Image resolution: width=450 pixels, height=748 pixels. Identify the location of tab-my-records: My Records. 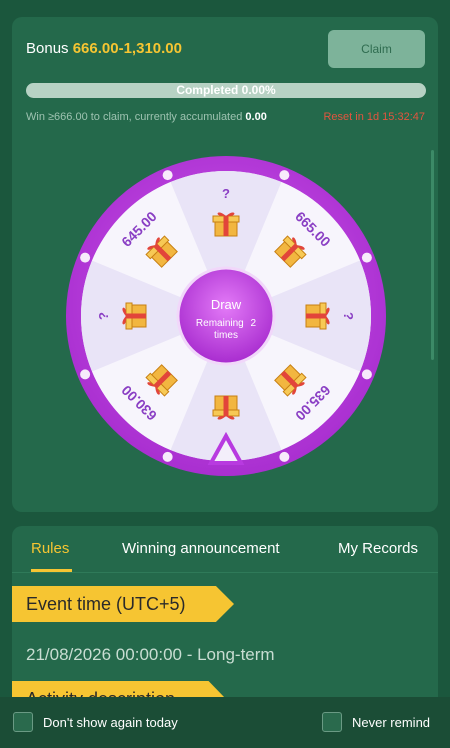
(378, 548).